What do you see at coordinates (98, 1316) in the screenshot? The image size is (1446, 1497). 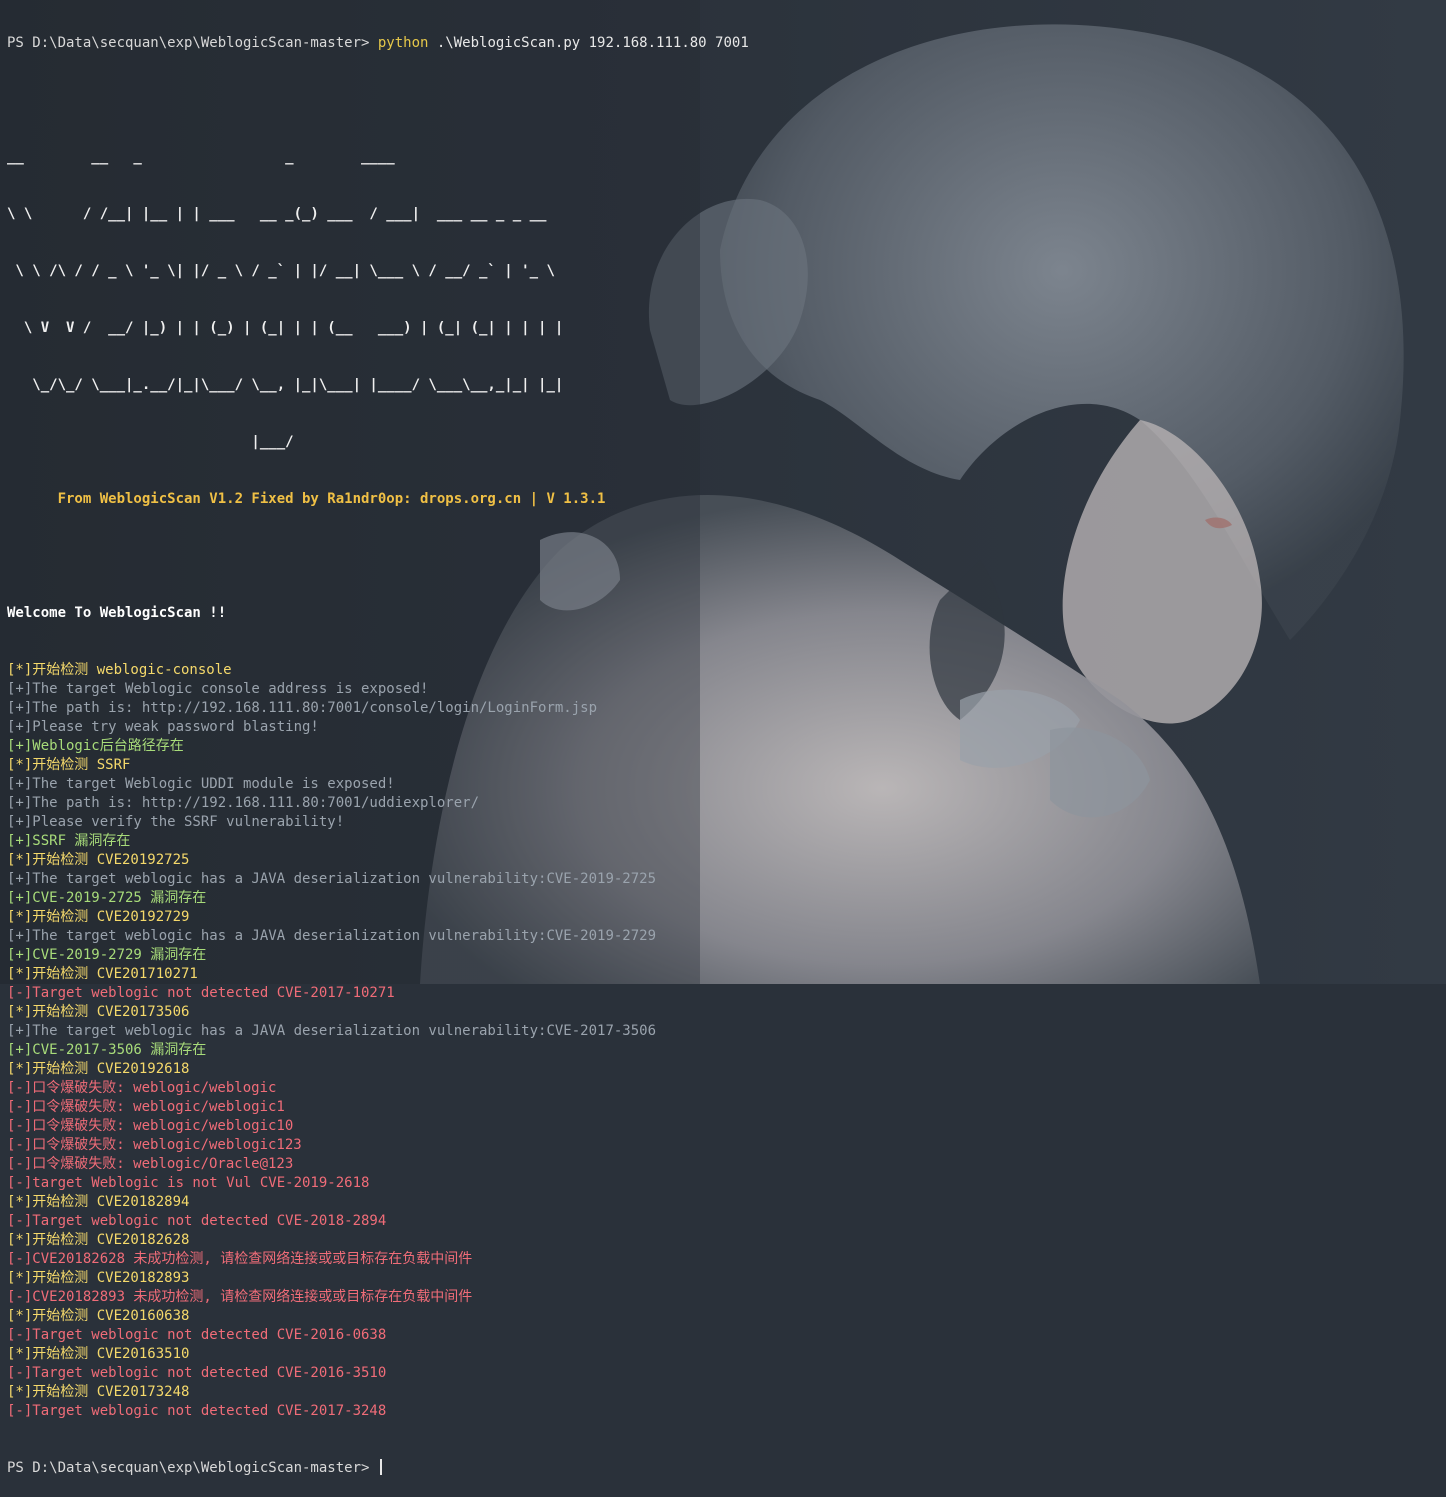 I see `output-line-star: [*]开始检测 CVE20160638` at bounding box center [98, 1316].